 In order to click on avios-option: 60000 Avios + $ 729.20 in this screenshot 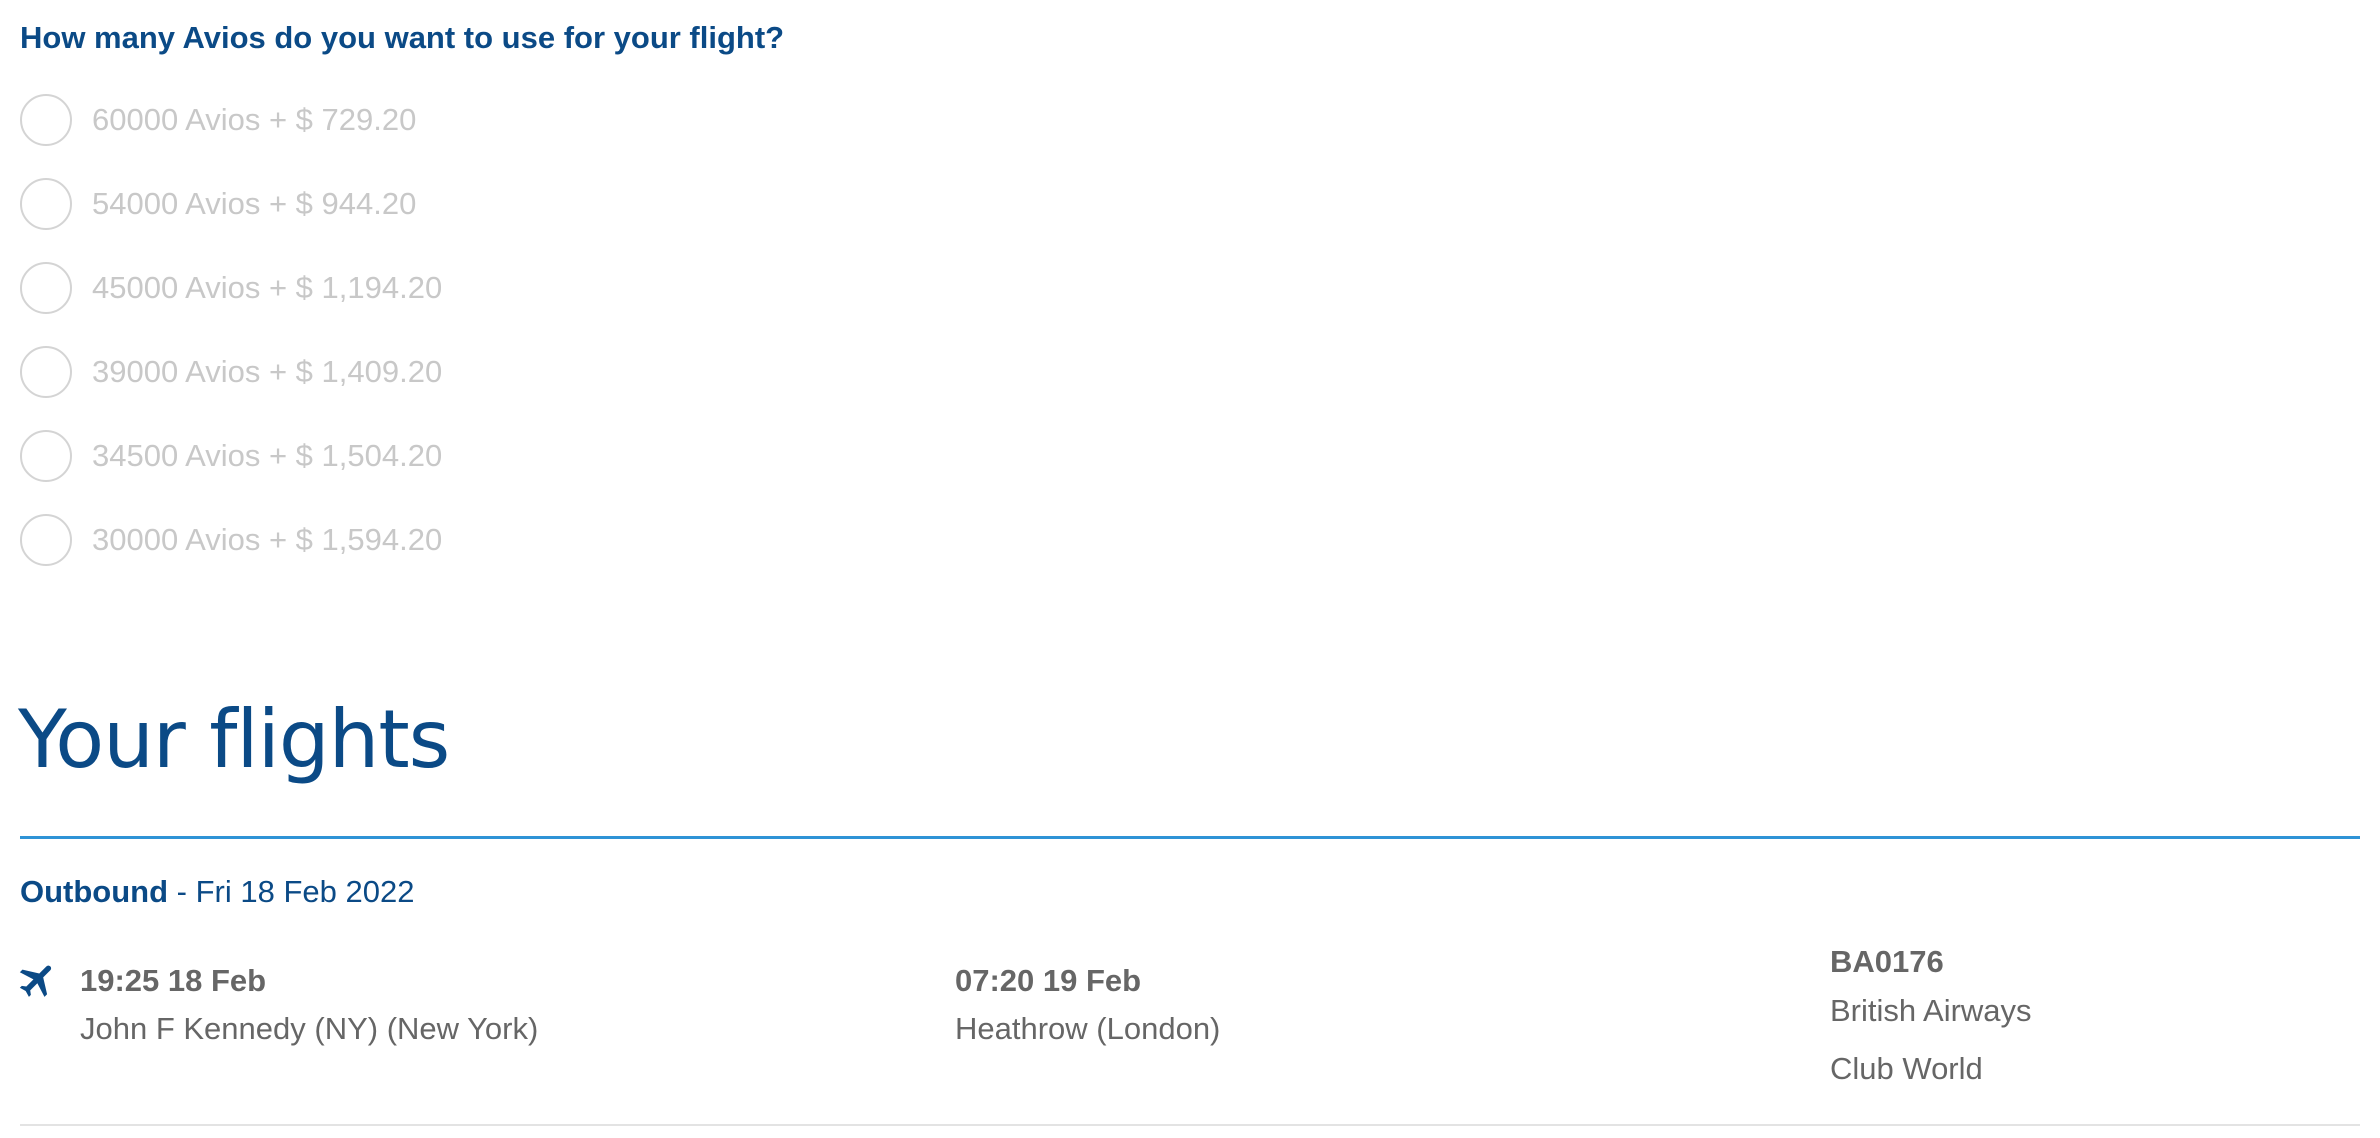, I will do `click(231, 120)`.